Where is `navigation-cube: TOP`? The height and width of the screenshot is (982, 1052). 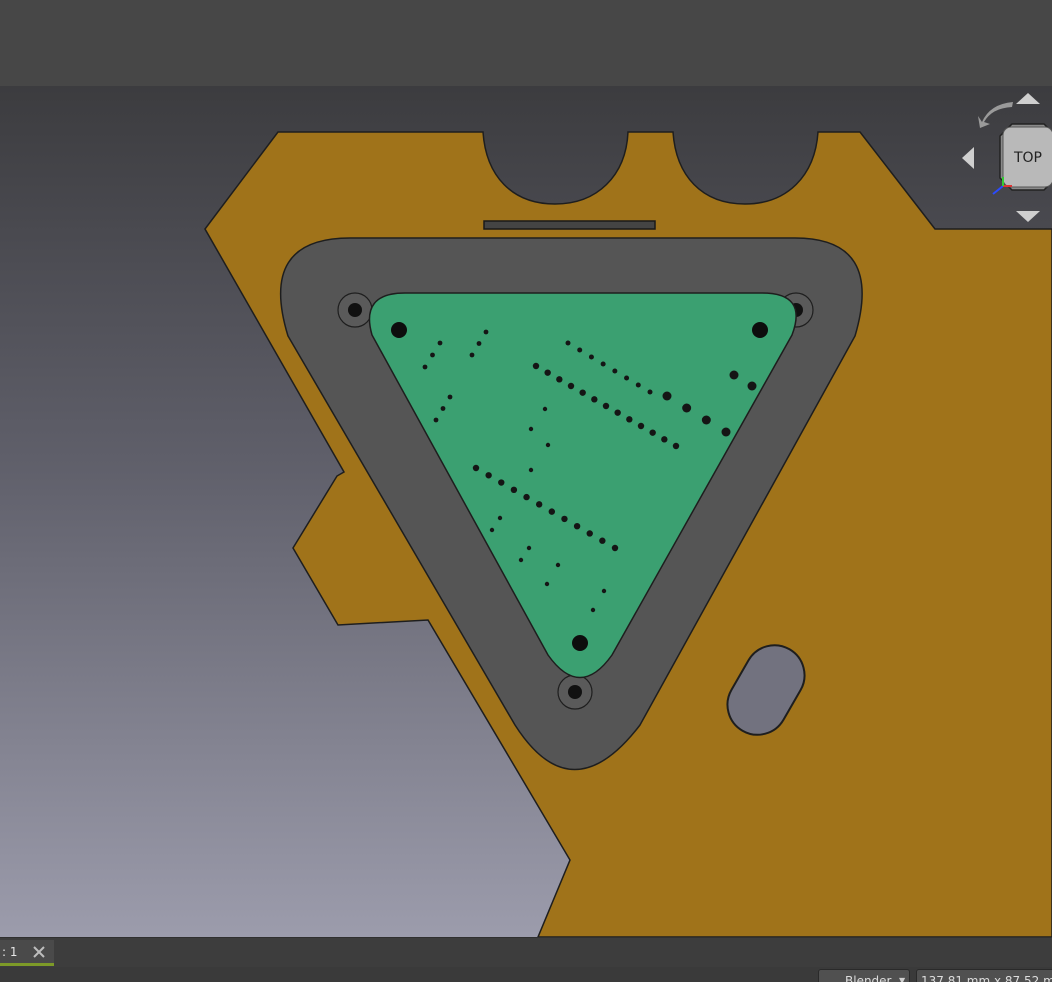 navigation-cube: TOP is located at coordinates (1006, 160).